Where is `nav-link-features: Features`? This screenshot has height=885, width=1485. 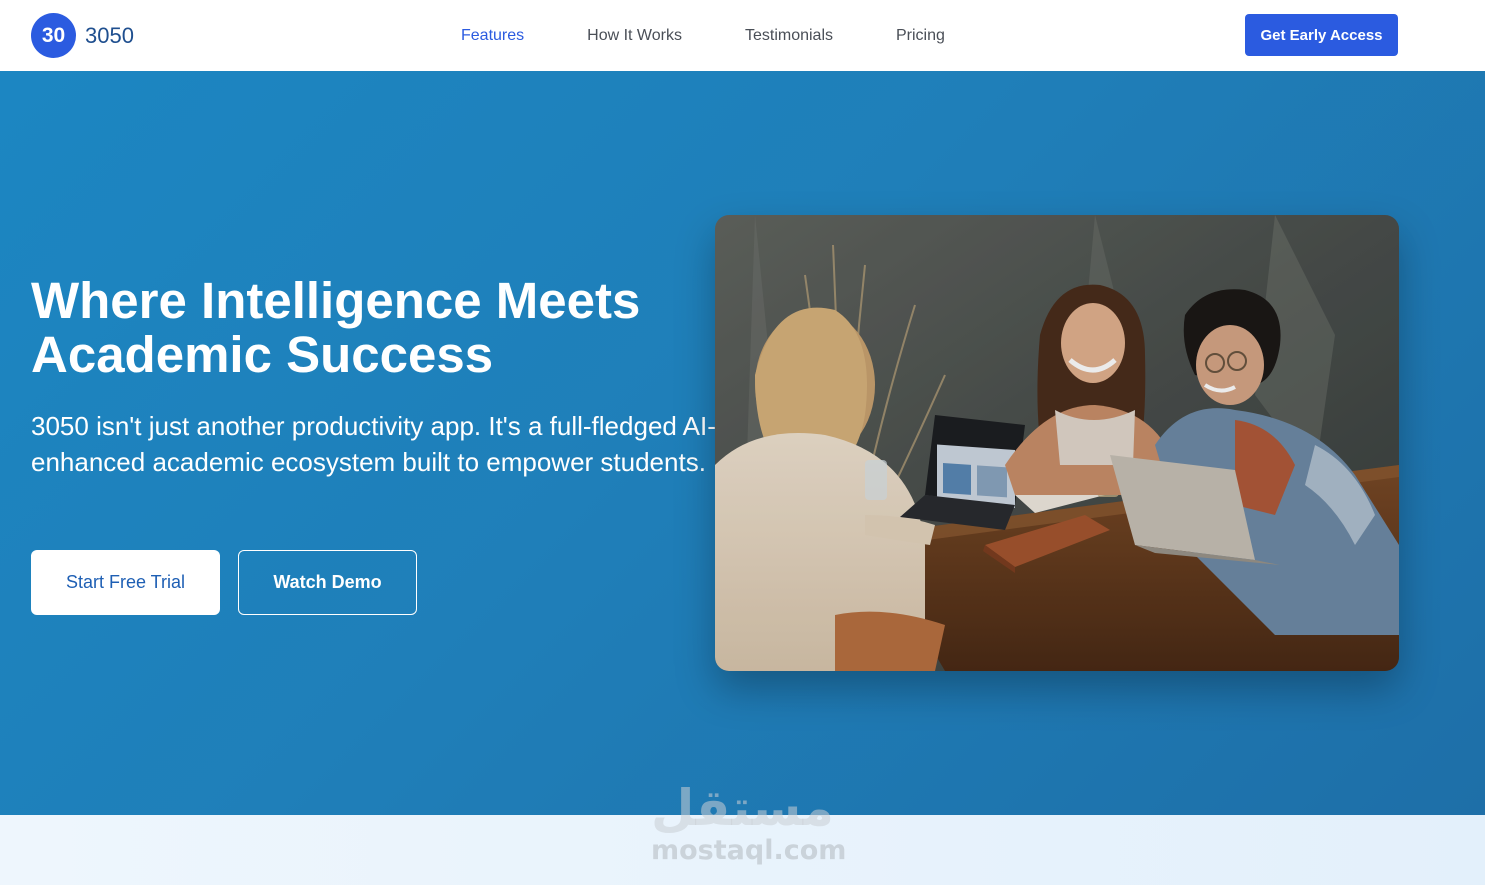 nav-link-features: Features is located at coordinates (492, 36).